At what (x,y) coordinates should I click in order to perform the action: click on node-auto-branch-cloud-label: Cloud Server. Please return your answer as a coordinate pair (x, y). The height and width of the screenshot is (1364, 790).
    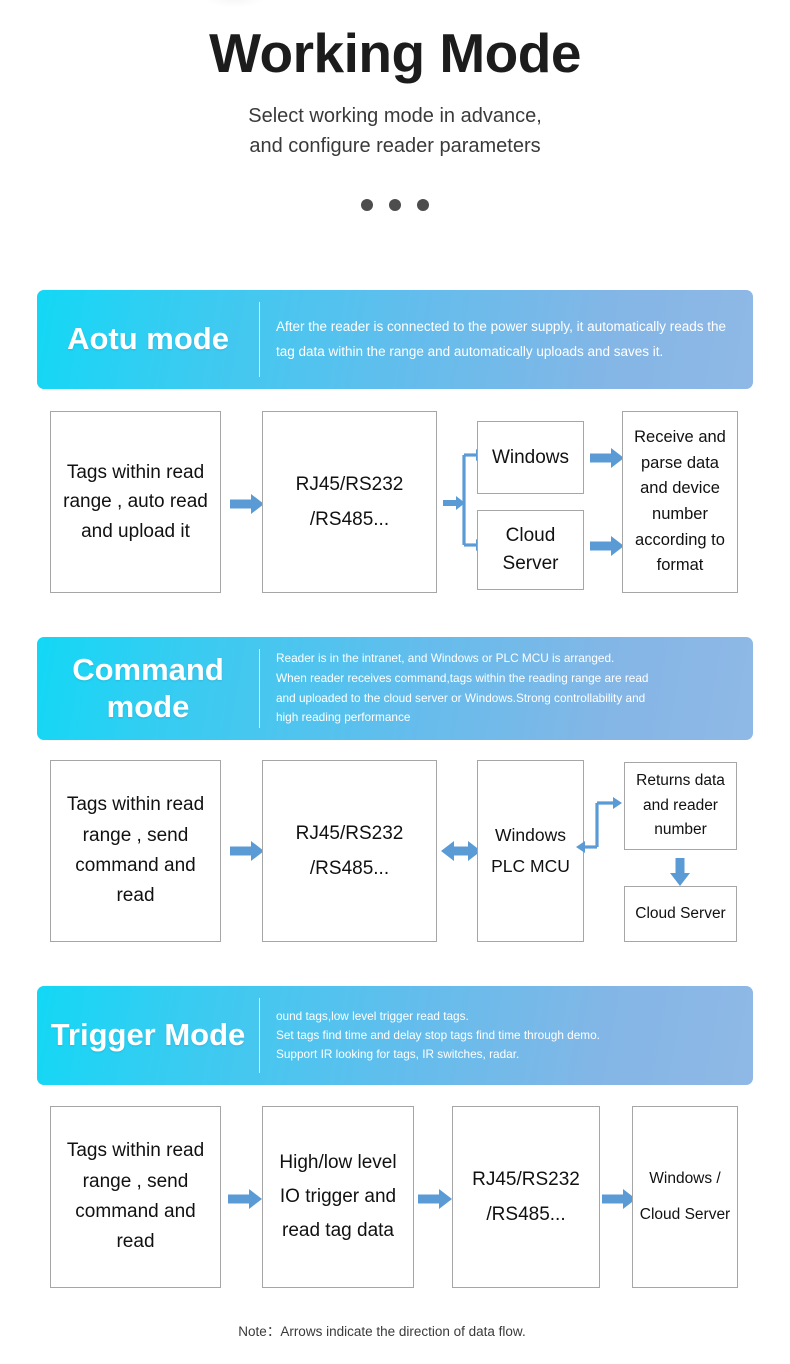
    Looking at the image, I should click on (530, 549).